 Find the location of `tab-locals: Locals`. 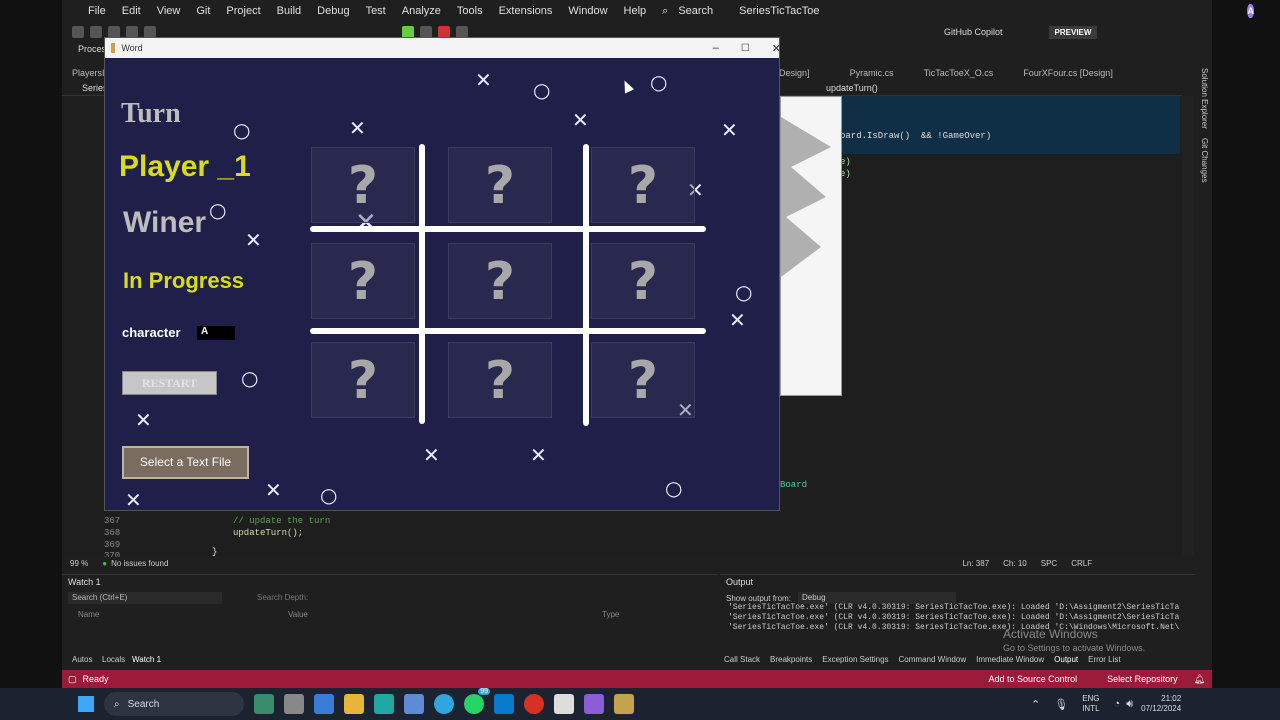

tab-locals: Locals is located at coordinates (113, 659).